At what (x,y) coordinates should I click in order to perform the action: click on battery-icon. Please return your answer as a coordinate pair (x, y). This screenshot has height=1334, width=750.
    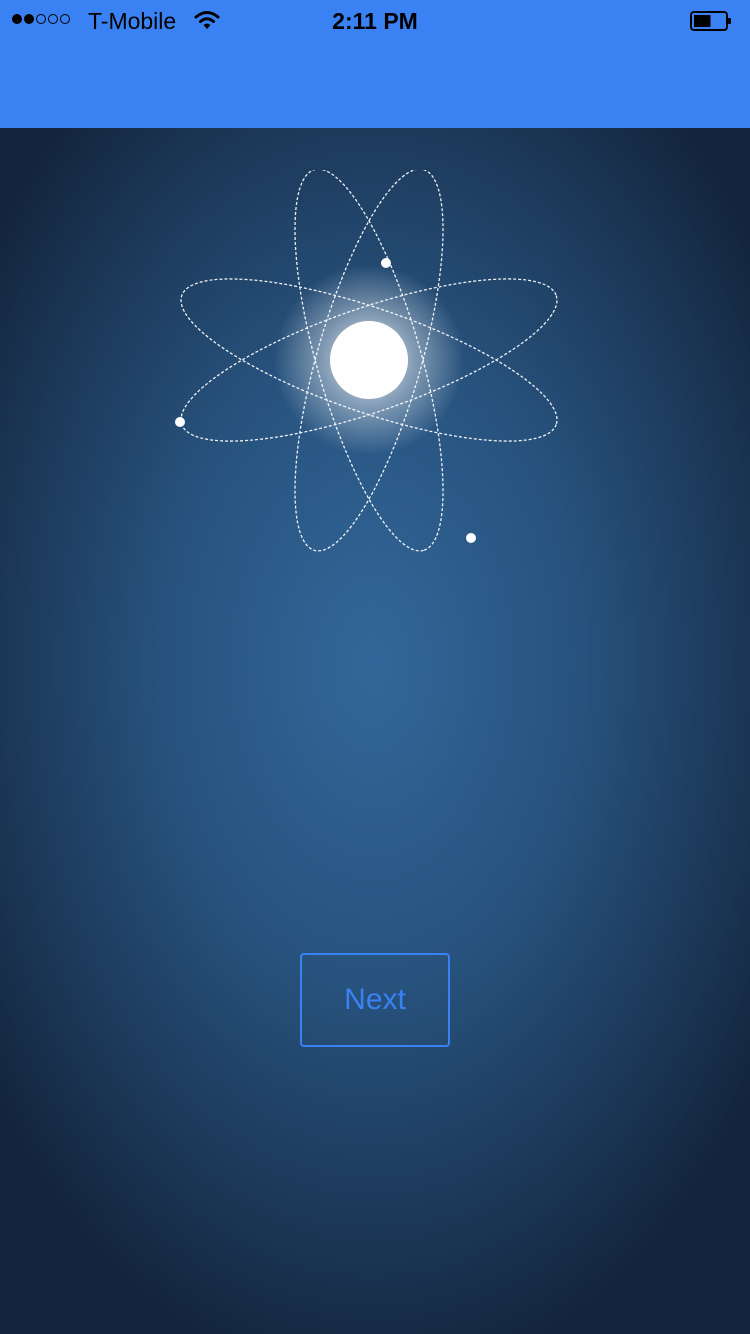
    Looking at the image, I should click on (710, 21).